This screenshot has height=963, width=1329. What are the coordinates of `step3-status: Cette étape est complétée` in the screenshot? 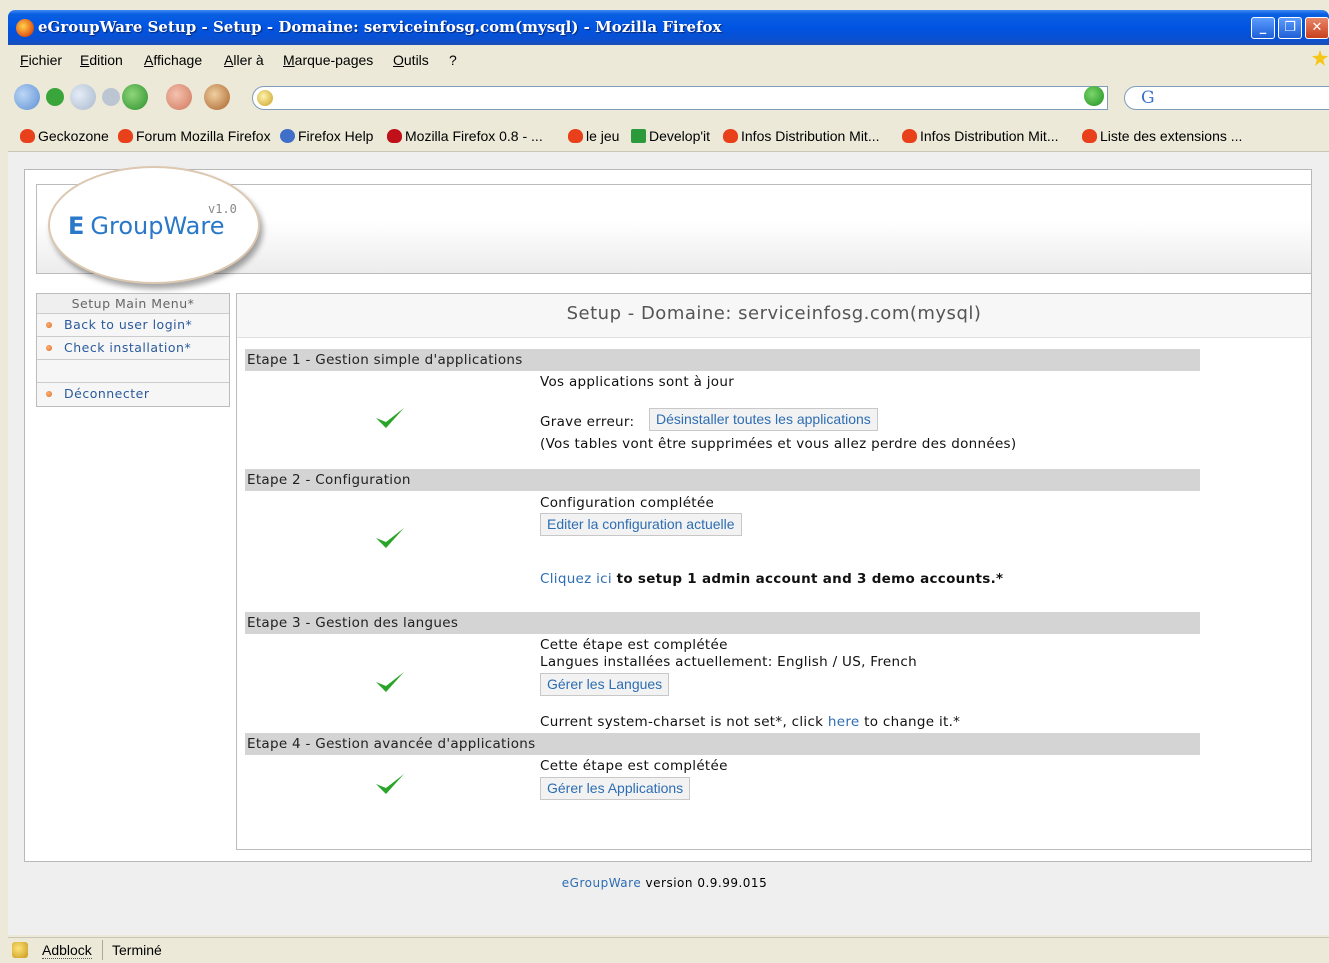 It's located at (634, 645).